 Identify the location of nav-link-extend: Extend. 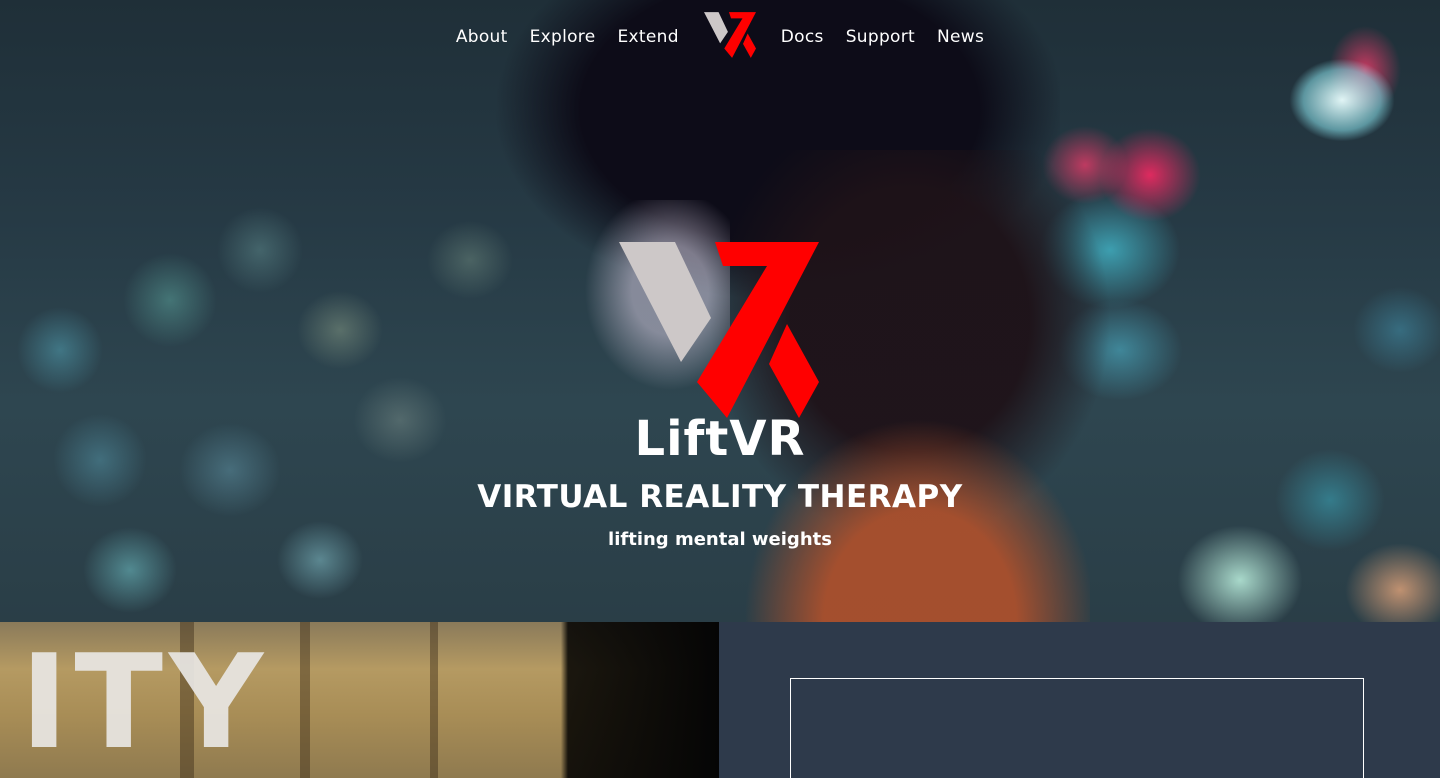
(648, 37).